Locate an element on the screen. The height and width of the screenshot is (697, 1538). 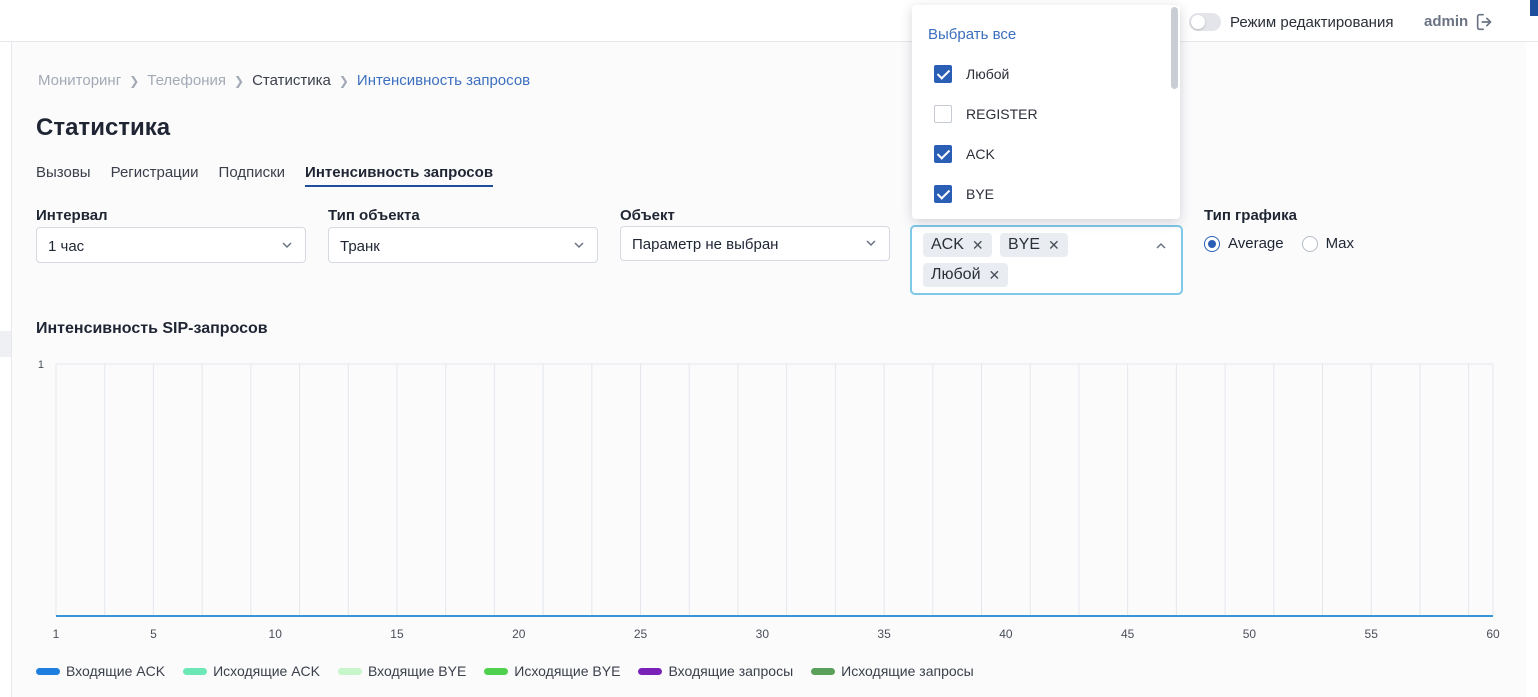
tab-request-intensity: Интенсивность запросов is located at coordinates (399, 175).